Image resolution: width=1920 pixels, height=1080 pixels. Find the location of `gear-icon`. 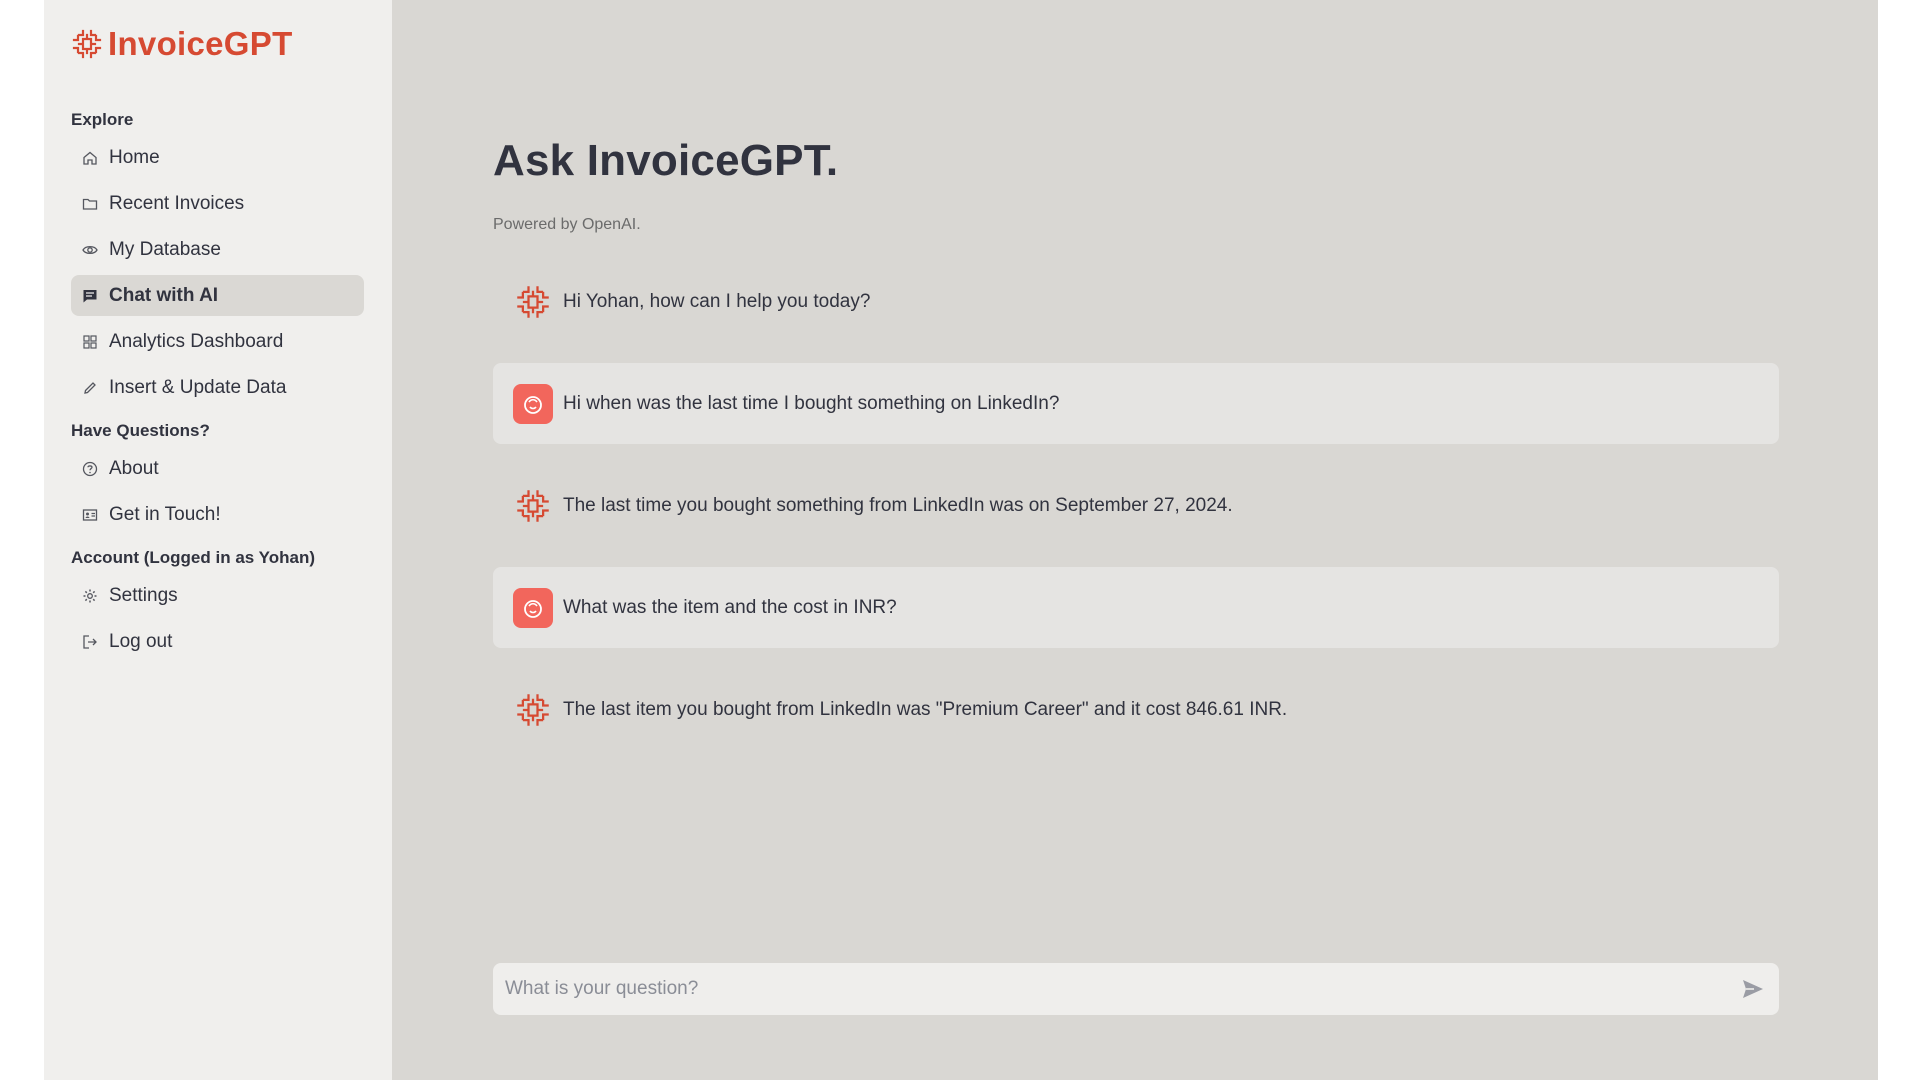

gear-icon is located at coordinates (90, 596).